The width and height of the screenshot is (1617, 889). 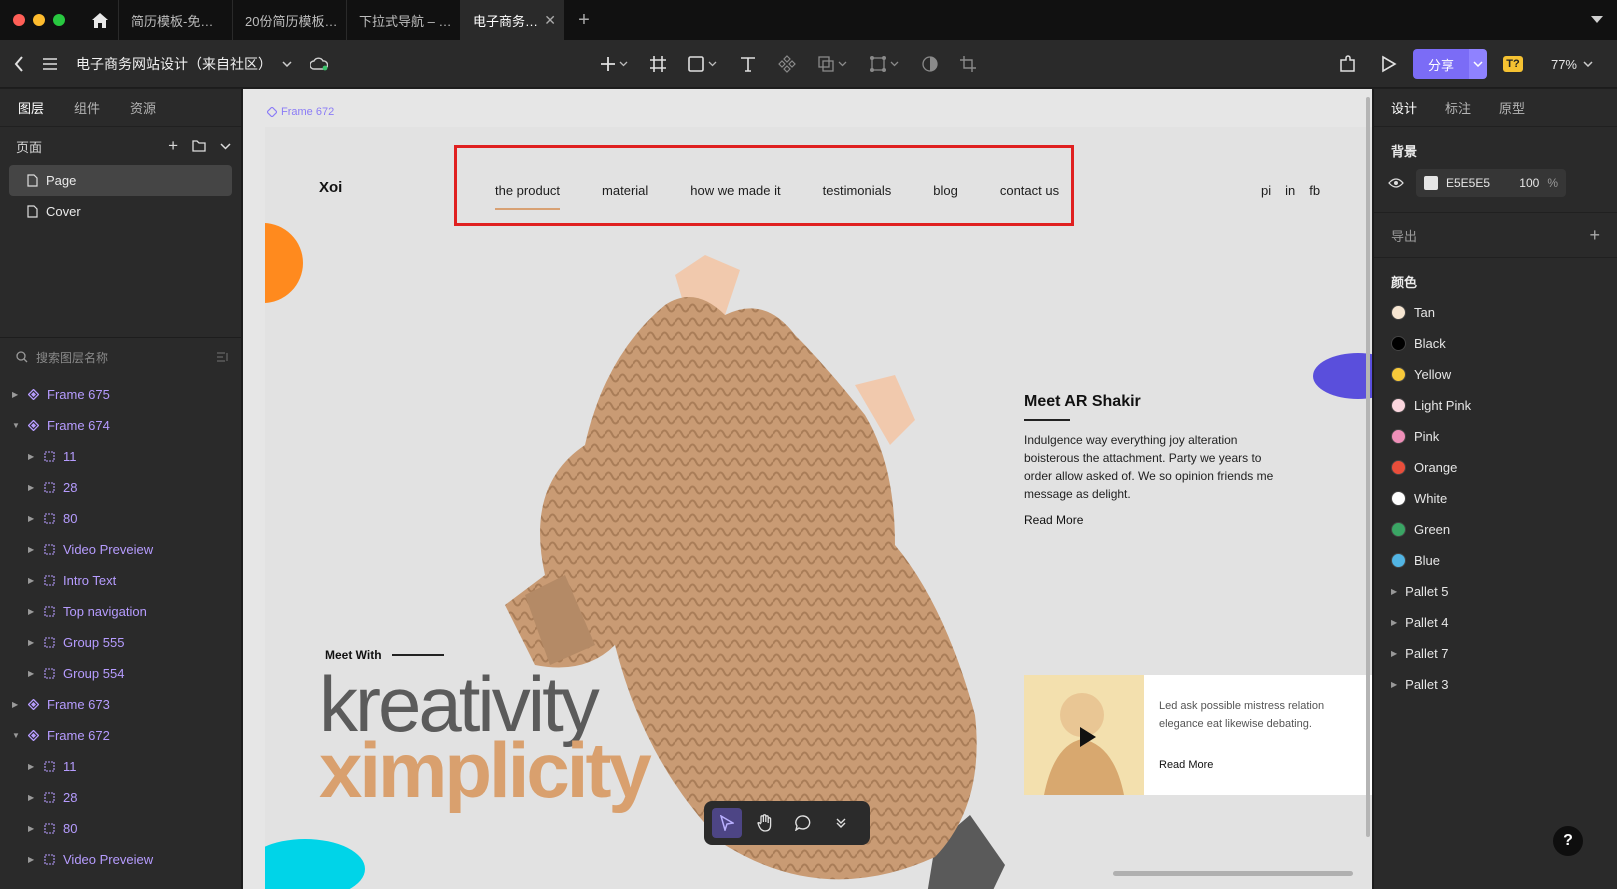 What do you see at coordinates (1597, 20) in the screenshot?
I see `tab-menu-button` at bounding box center [1597, 20].